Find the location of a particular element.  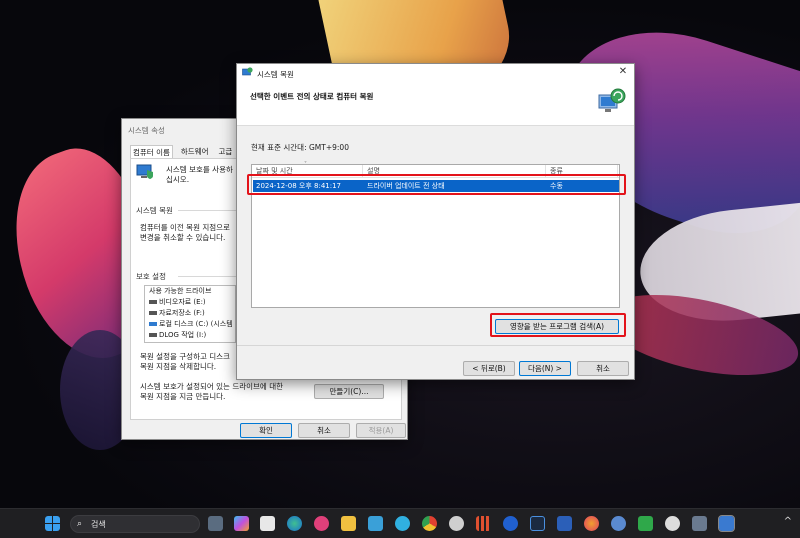

store-icon is located at coordinates (267, 523).